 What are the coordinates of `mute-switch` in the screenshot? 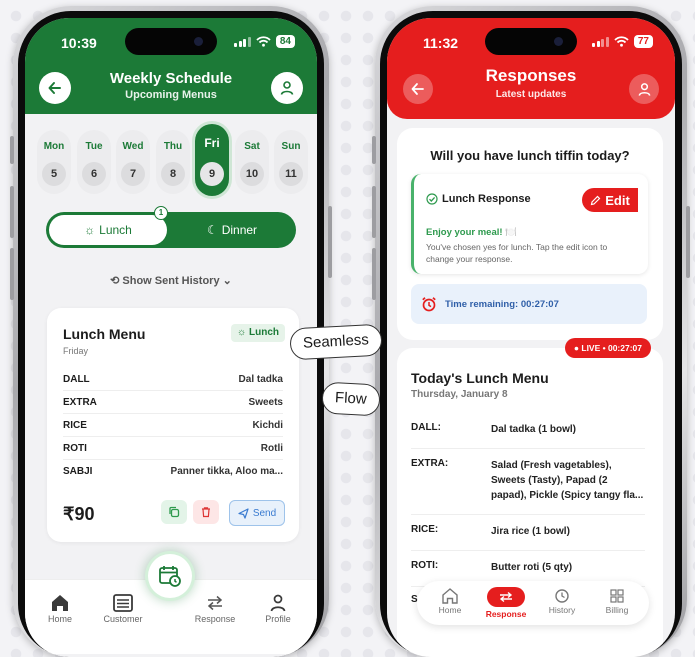 It's located at (12, 150).